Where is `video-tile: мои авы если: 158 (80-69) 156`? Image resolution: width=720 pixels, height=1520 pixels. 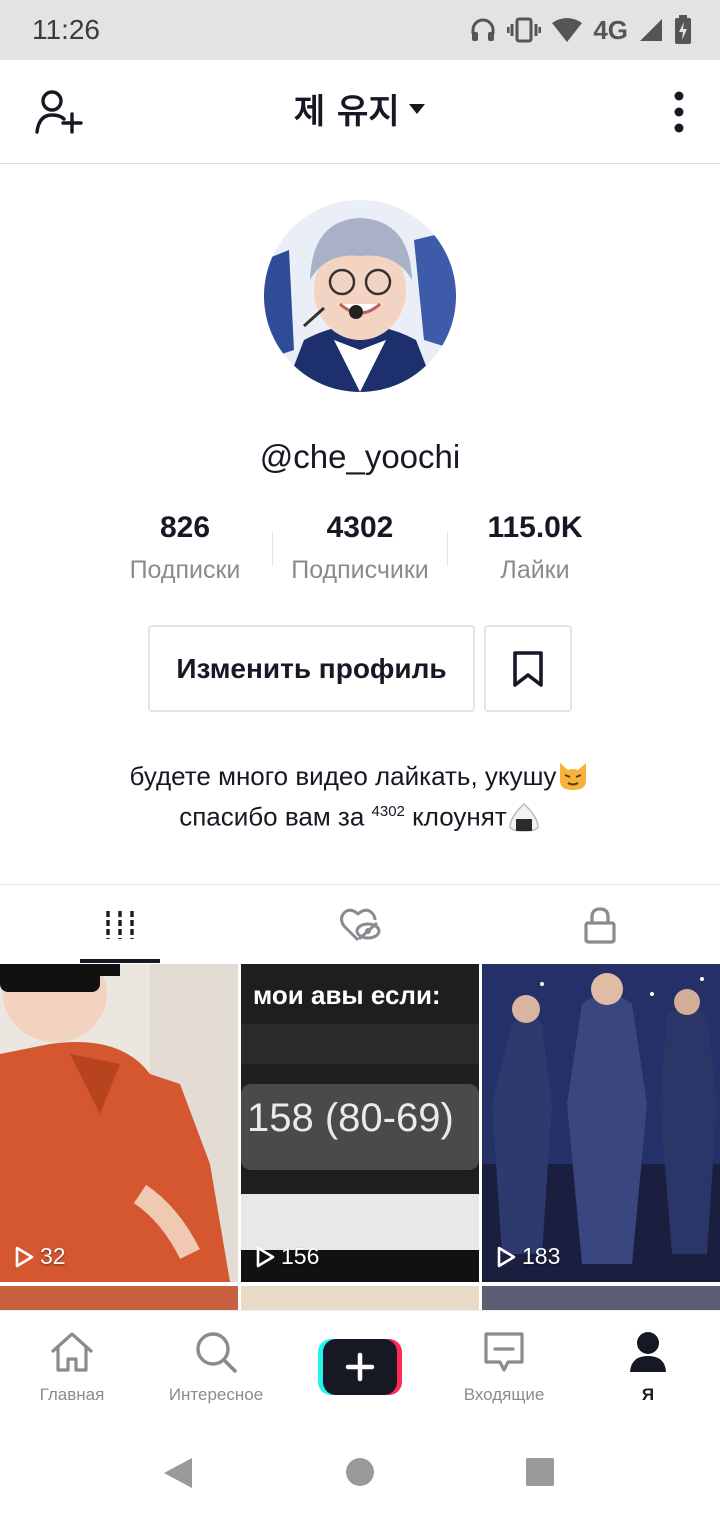
video-tile: мои авы если: 158 (80-69) 156 is located at coordinates (360, 1123).